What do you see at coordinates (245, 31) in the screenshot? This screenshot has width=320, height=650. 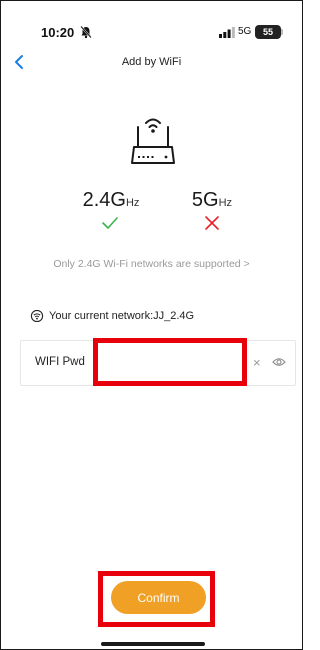 I see `network-type: 5G` at bounding box center [245, 31].